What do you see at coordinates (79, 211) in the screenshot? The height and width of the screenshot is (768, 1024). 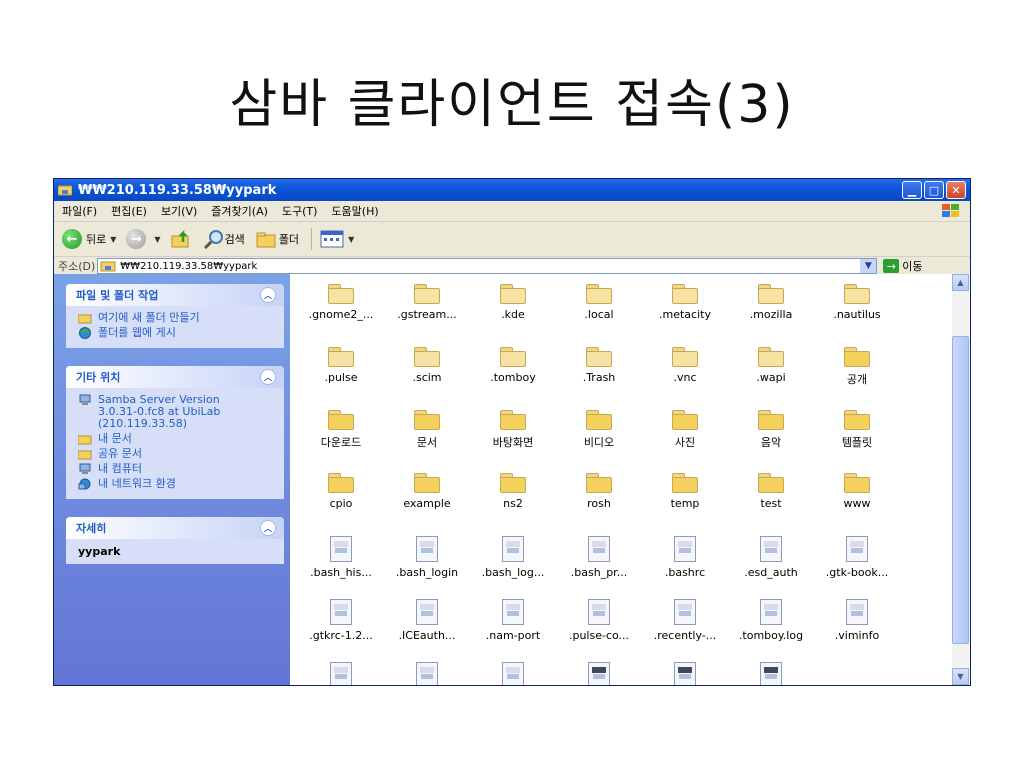 I see `menu-file: 파일(F)` at bounding box center [79, 211].